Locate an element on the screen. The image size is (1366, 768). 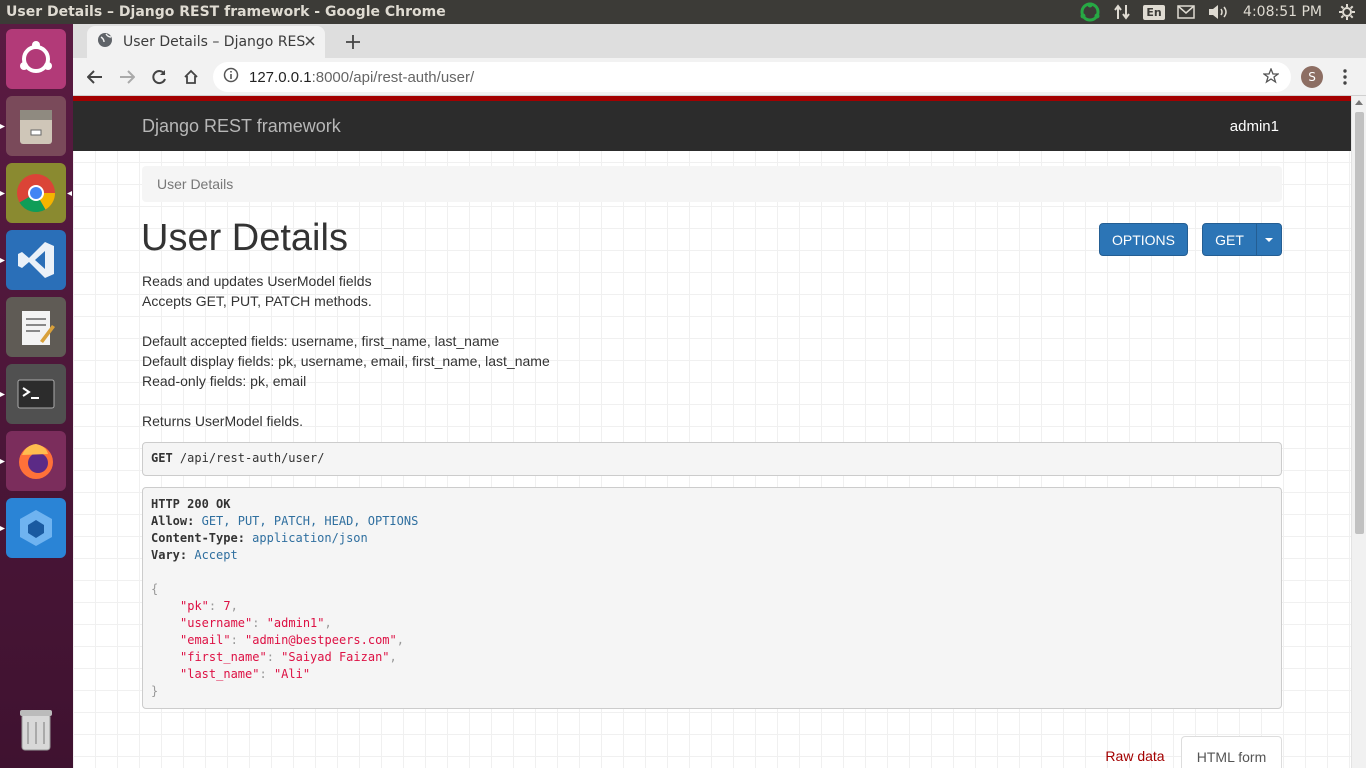
header-value: GET, PUT, PATCH, HEAD, OPTIONS is located at coordinates (310, 521).